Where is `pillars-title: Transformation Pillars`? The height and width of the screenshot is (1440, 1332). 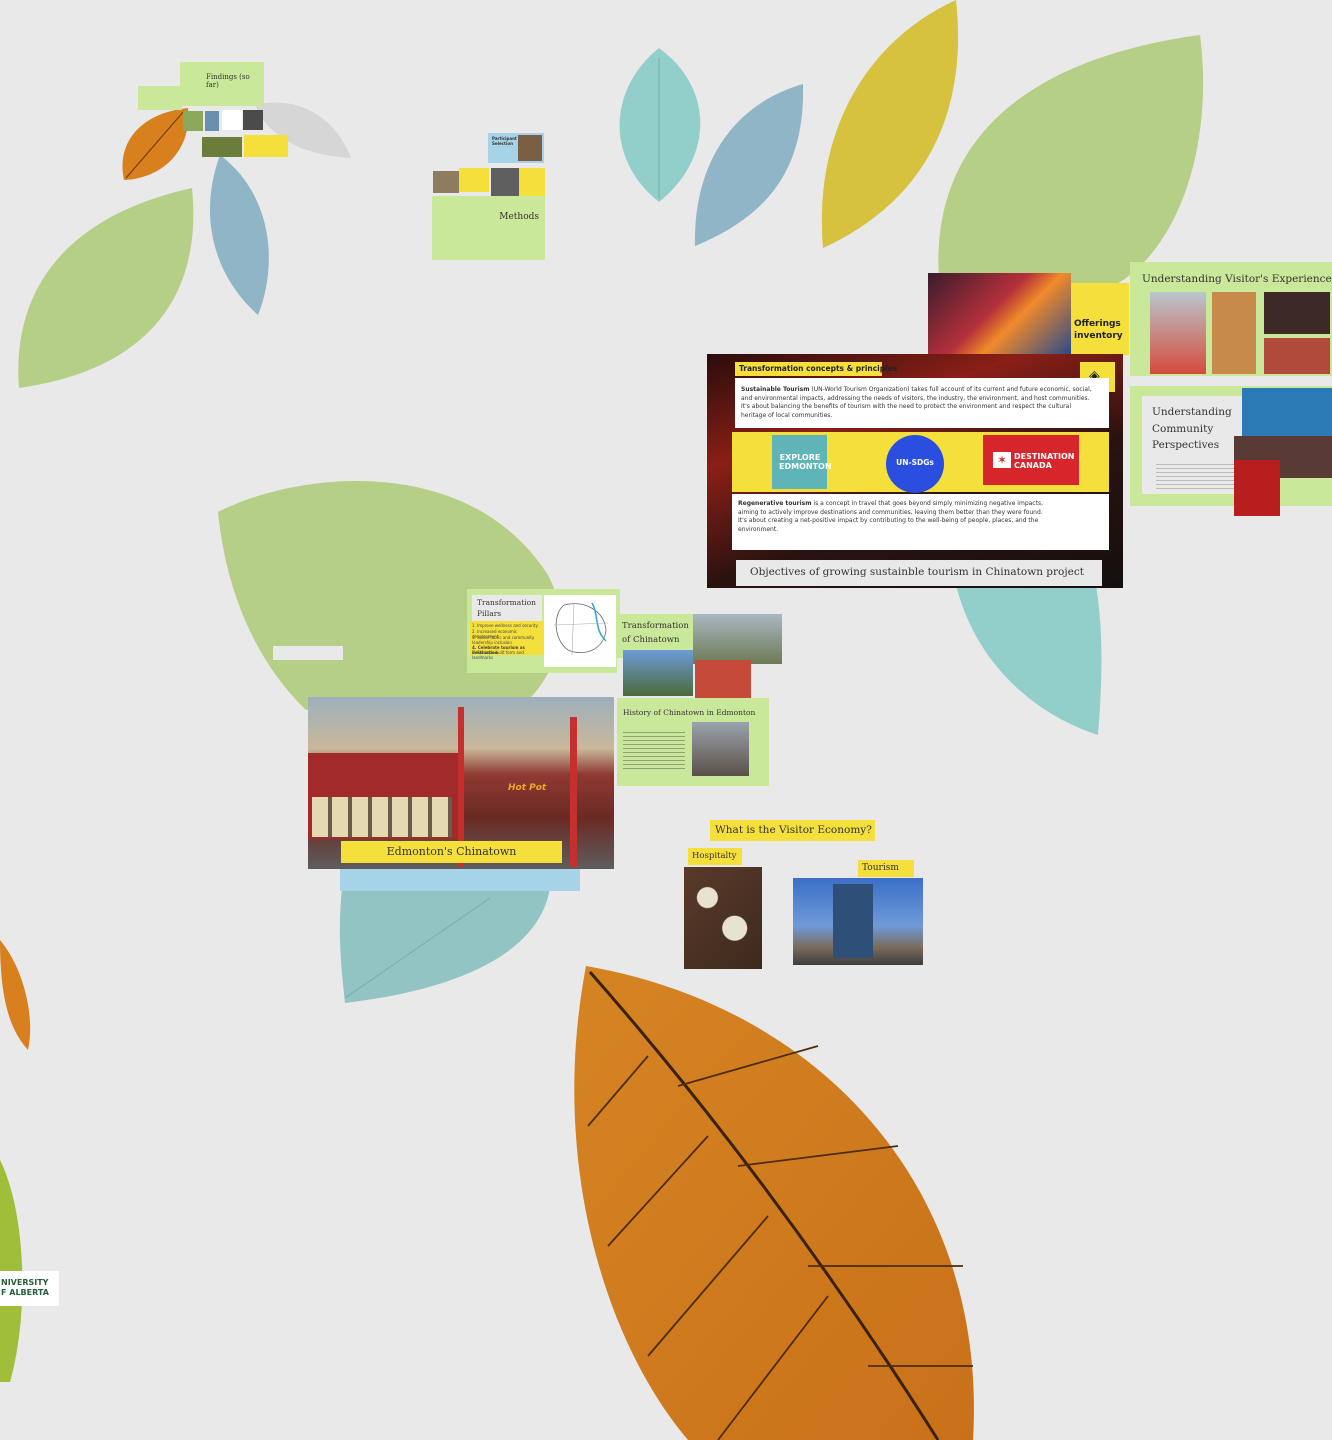
pillars-title: Transformation Pillars is located at coordinates (506, 608).